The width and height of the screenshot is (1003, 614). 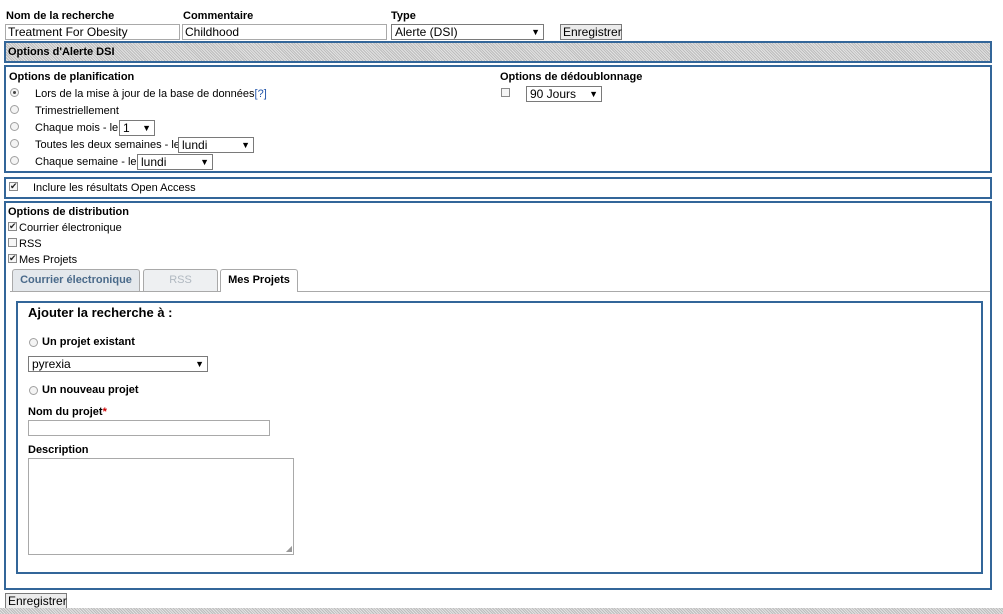 I want to click on radio-existing-project, so click(x=33, y=342).